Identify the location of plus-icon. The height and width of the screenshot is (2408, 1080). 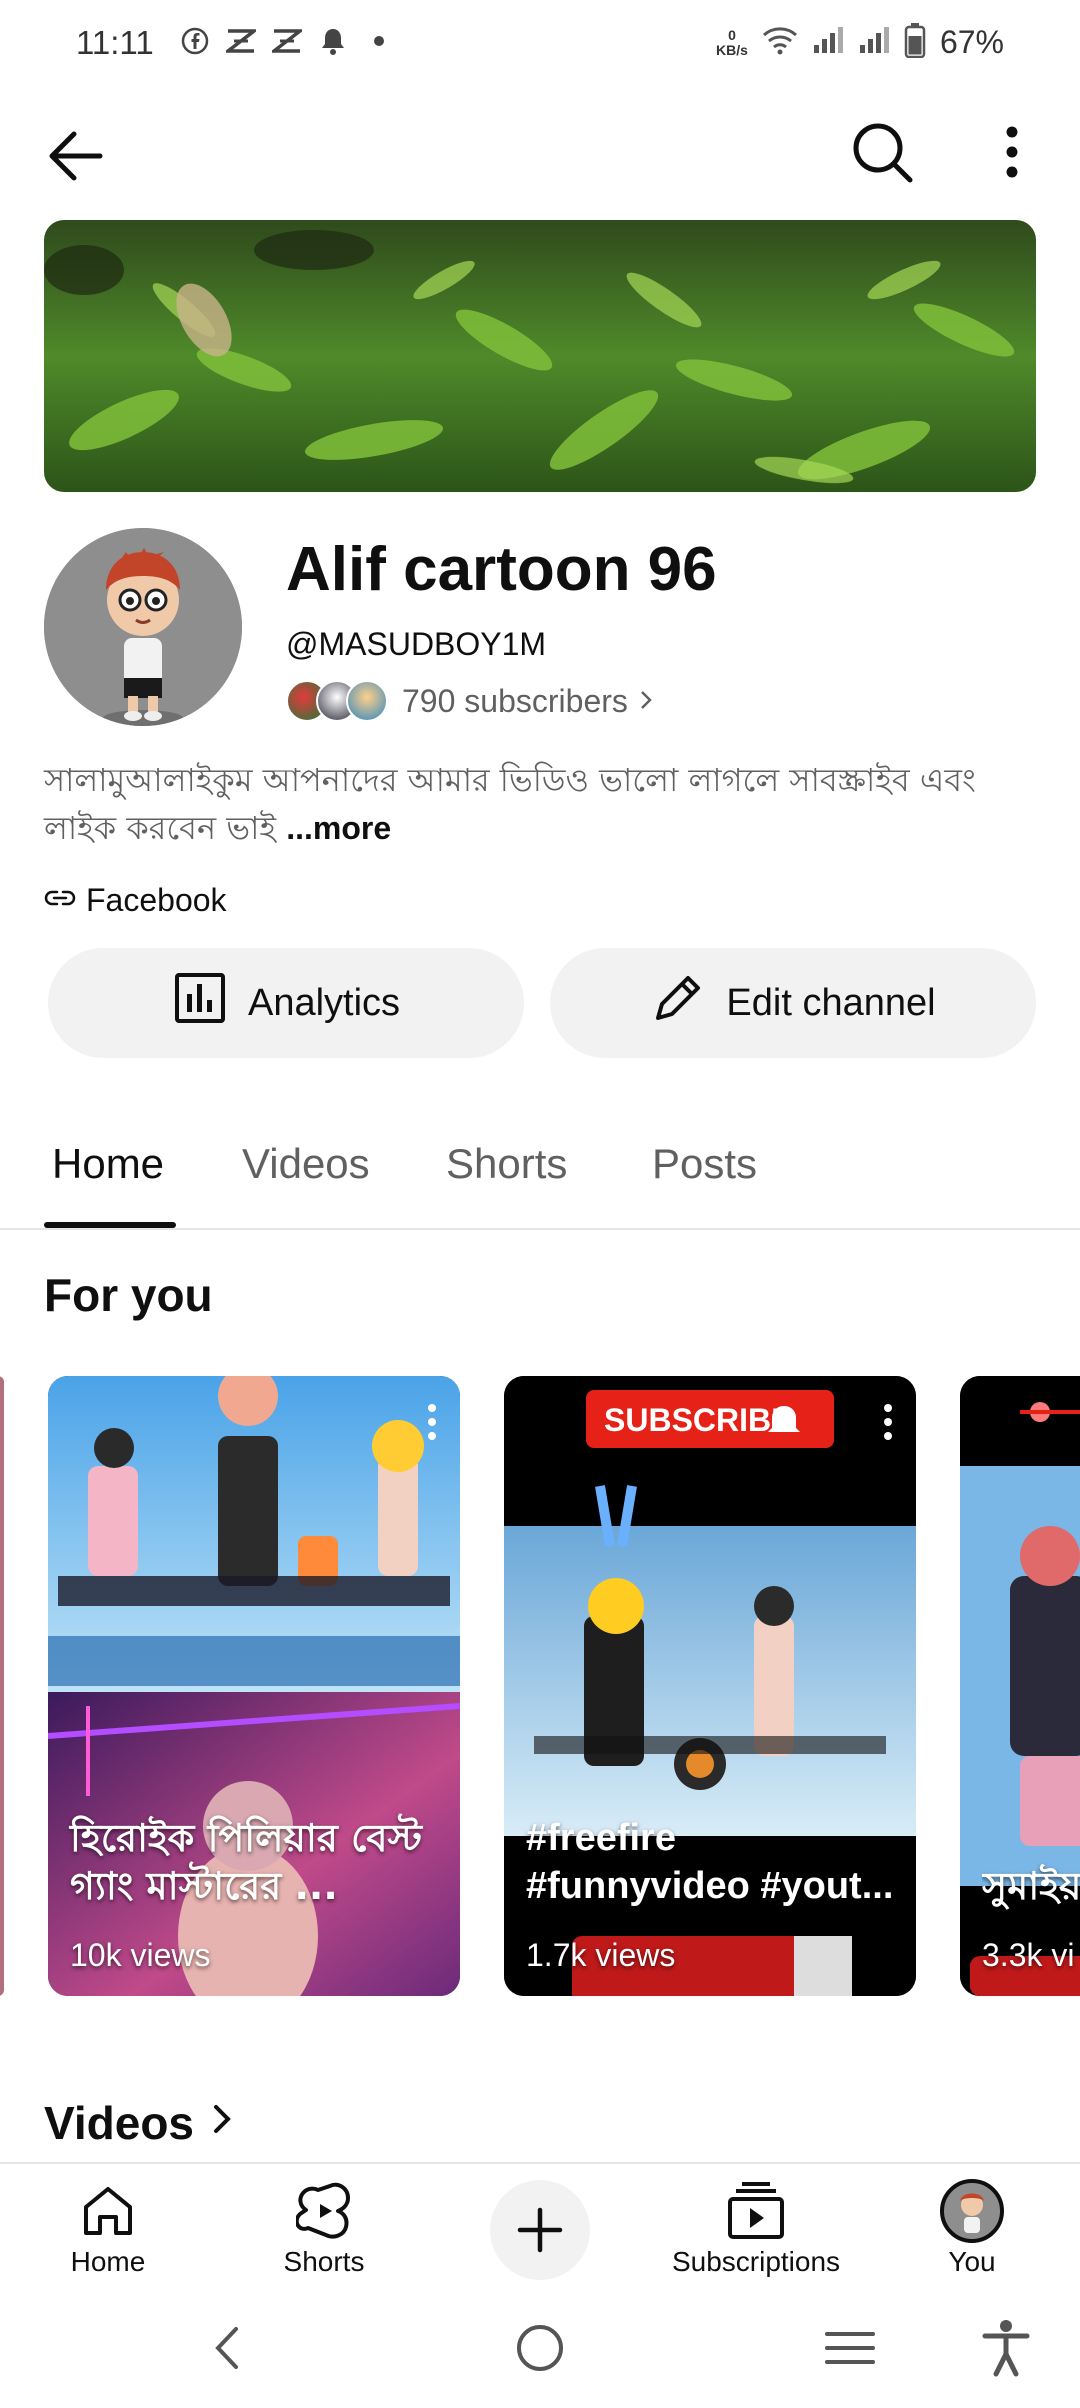
(540, 2230).